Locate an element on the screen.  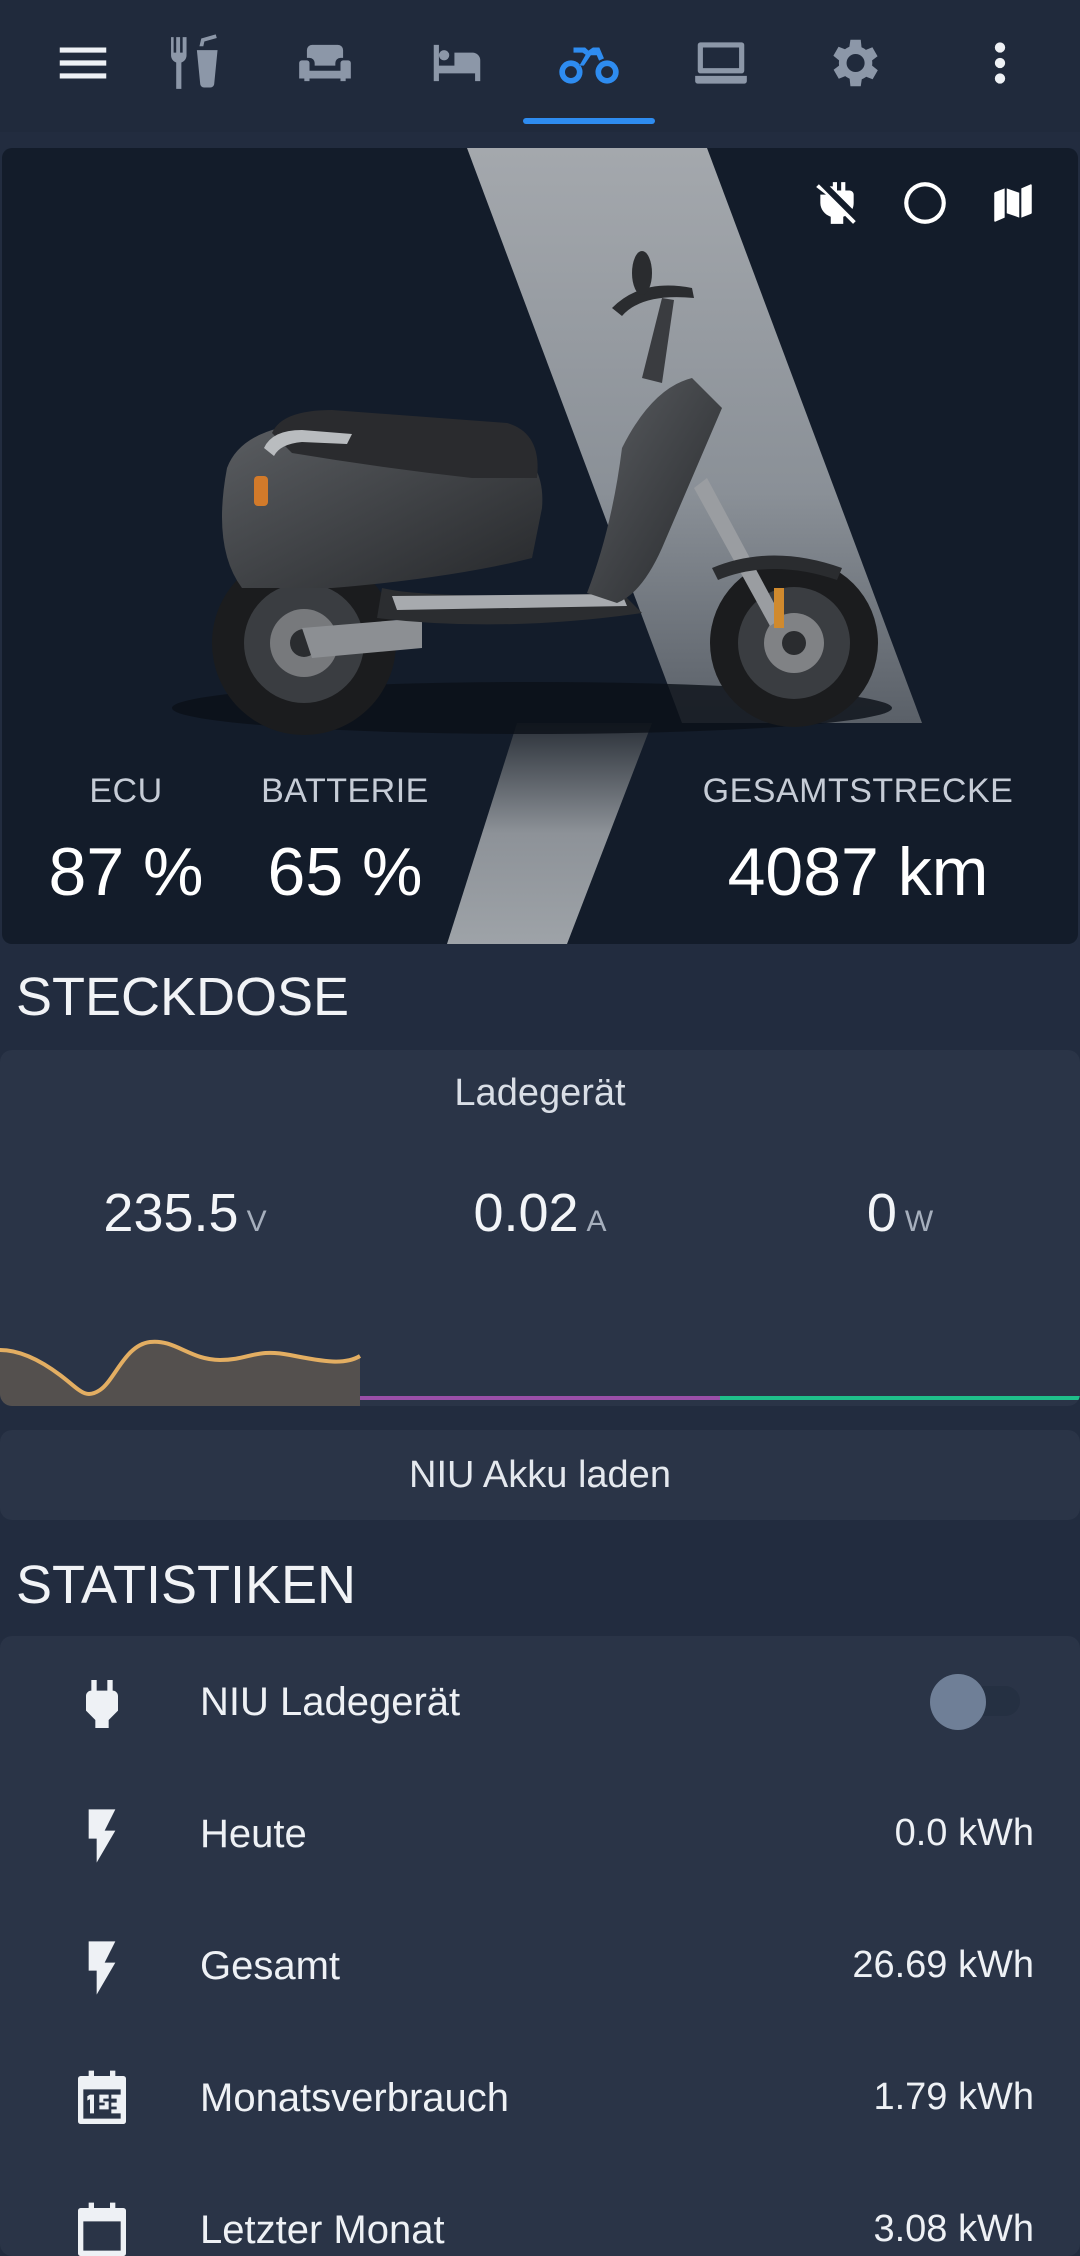
laptop-icon is located at coordinates (721, 63).